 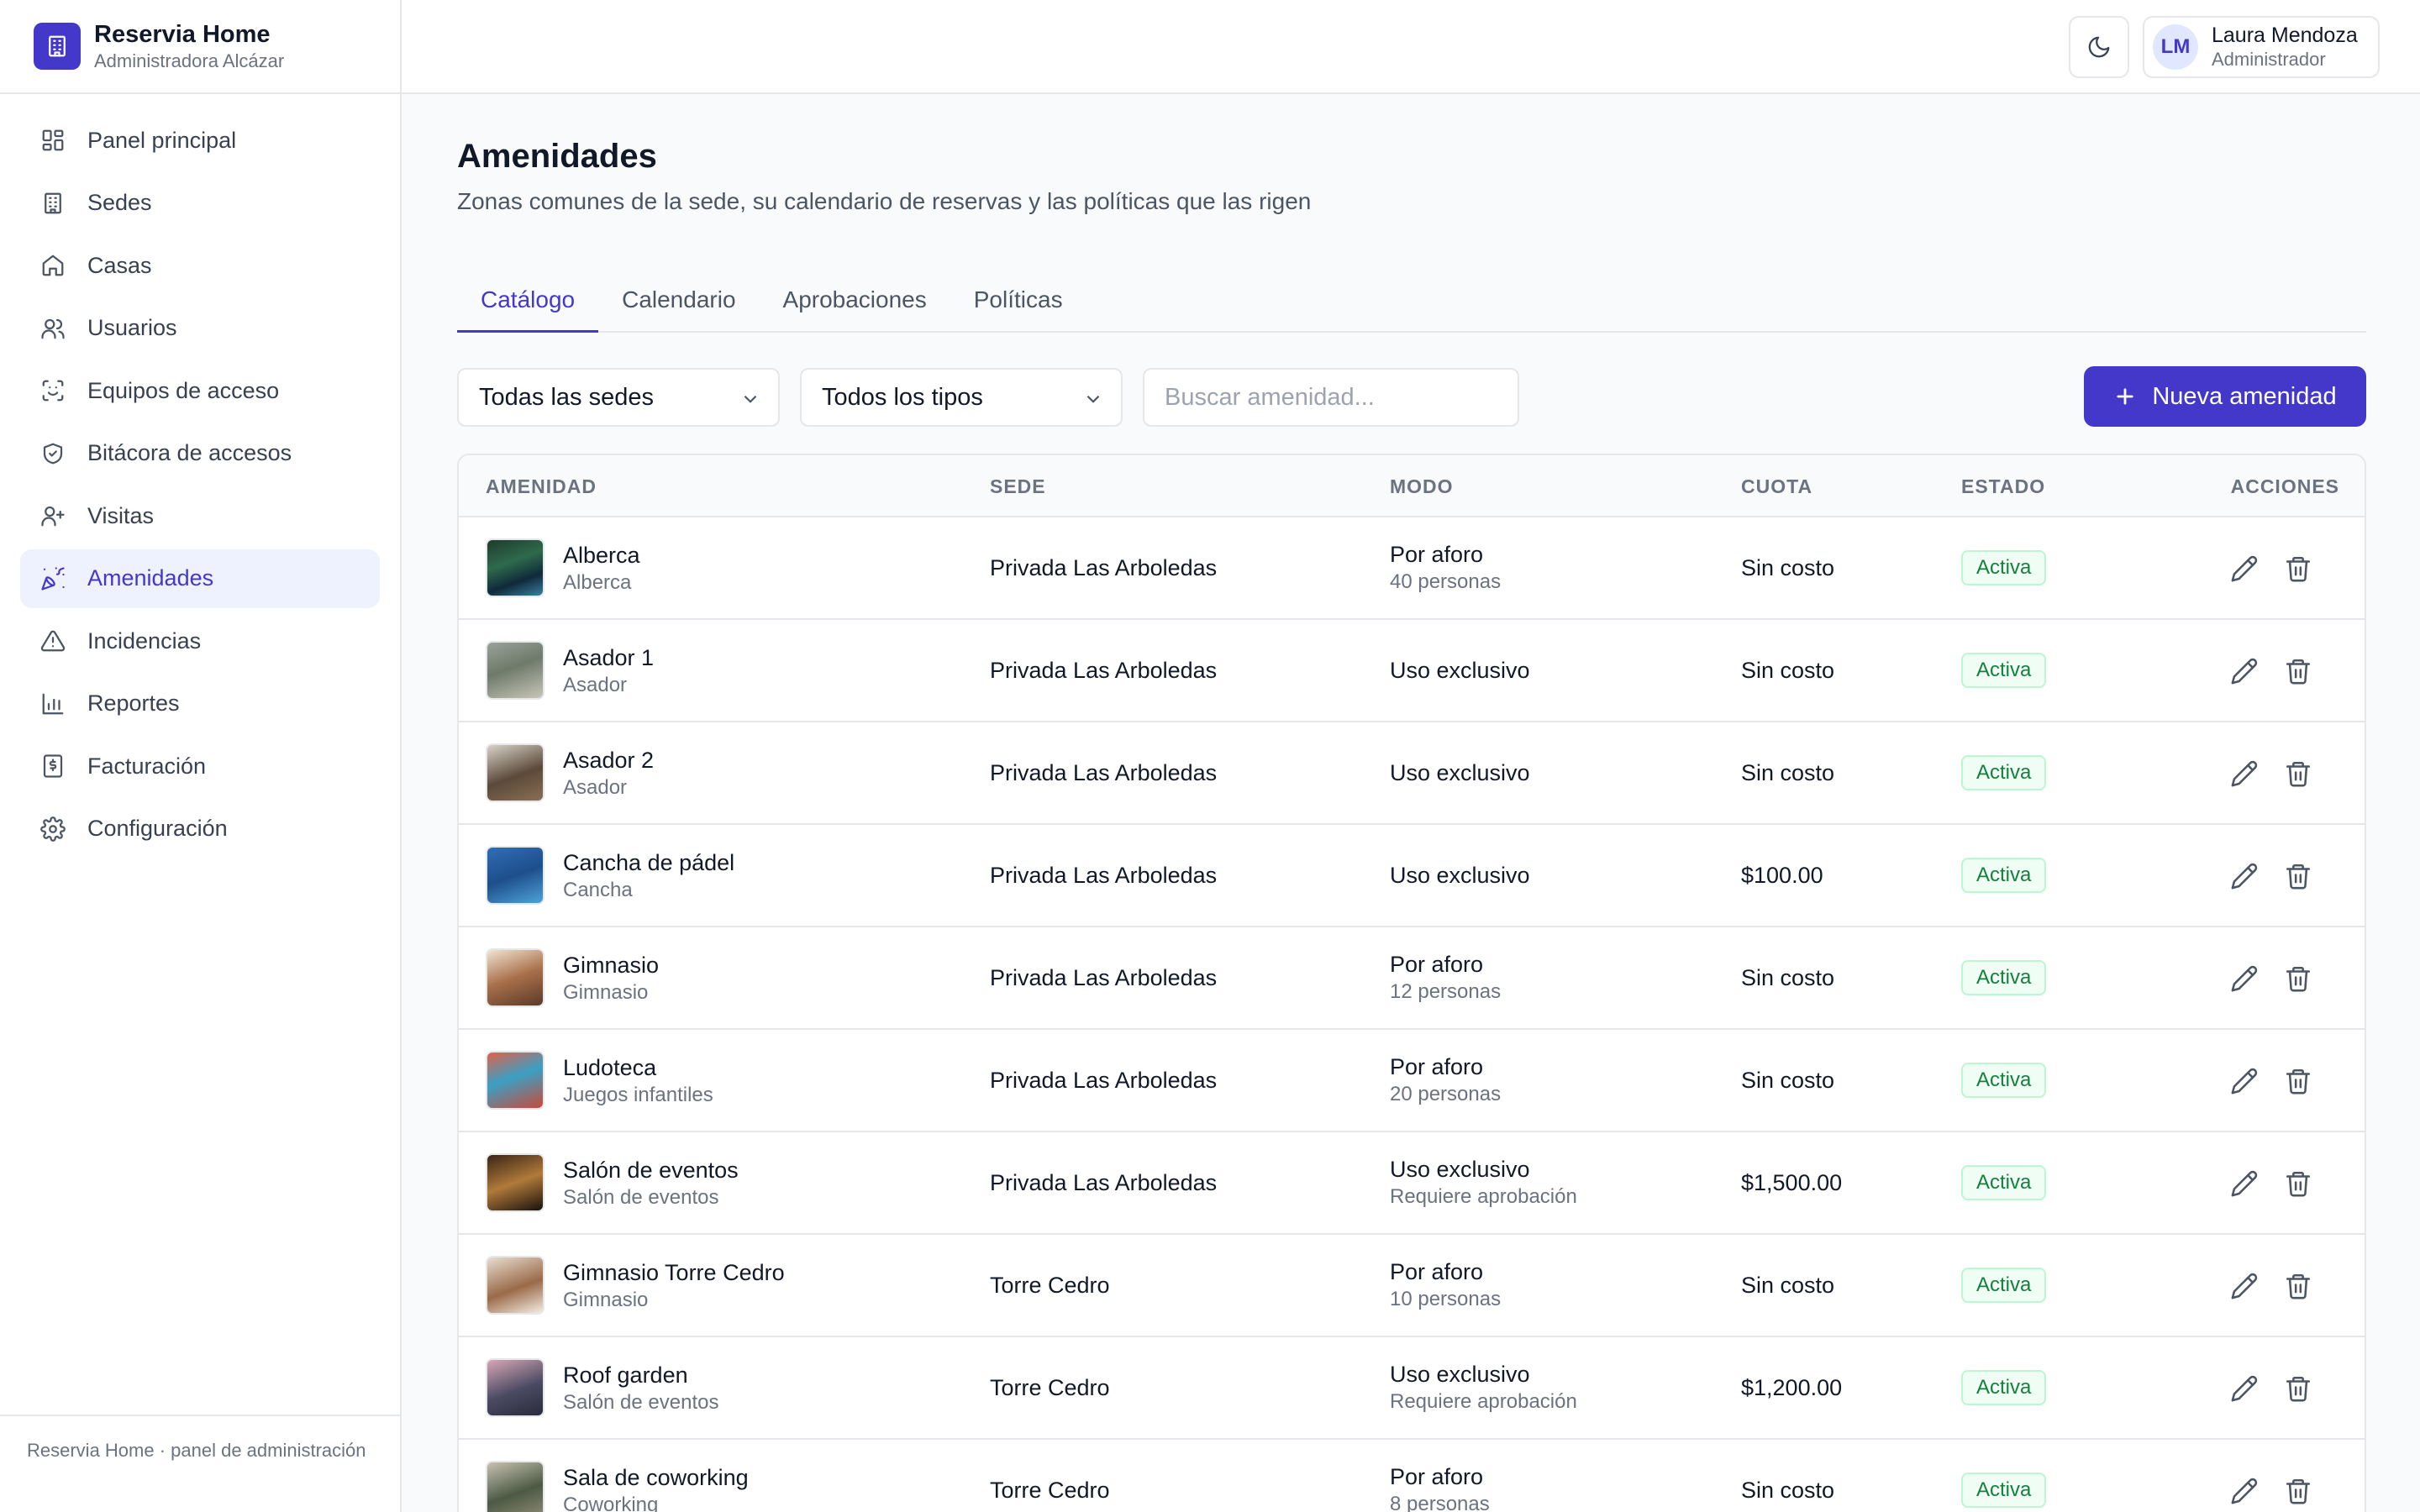 I want to click on tab-calendario: Calendario, so click(x=679, y=301).